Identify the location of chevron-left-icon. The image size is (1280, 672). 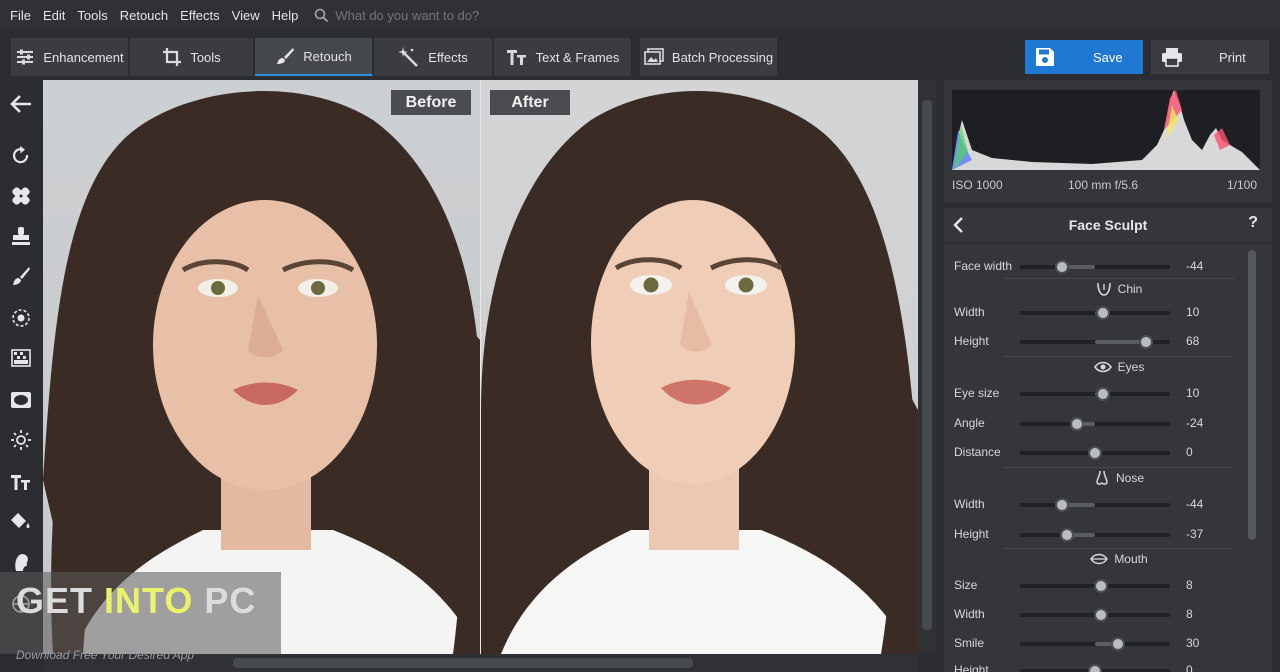
(959, 225).